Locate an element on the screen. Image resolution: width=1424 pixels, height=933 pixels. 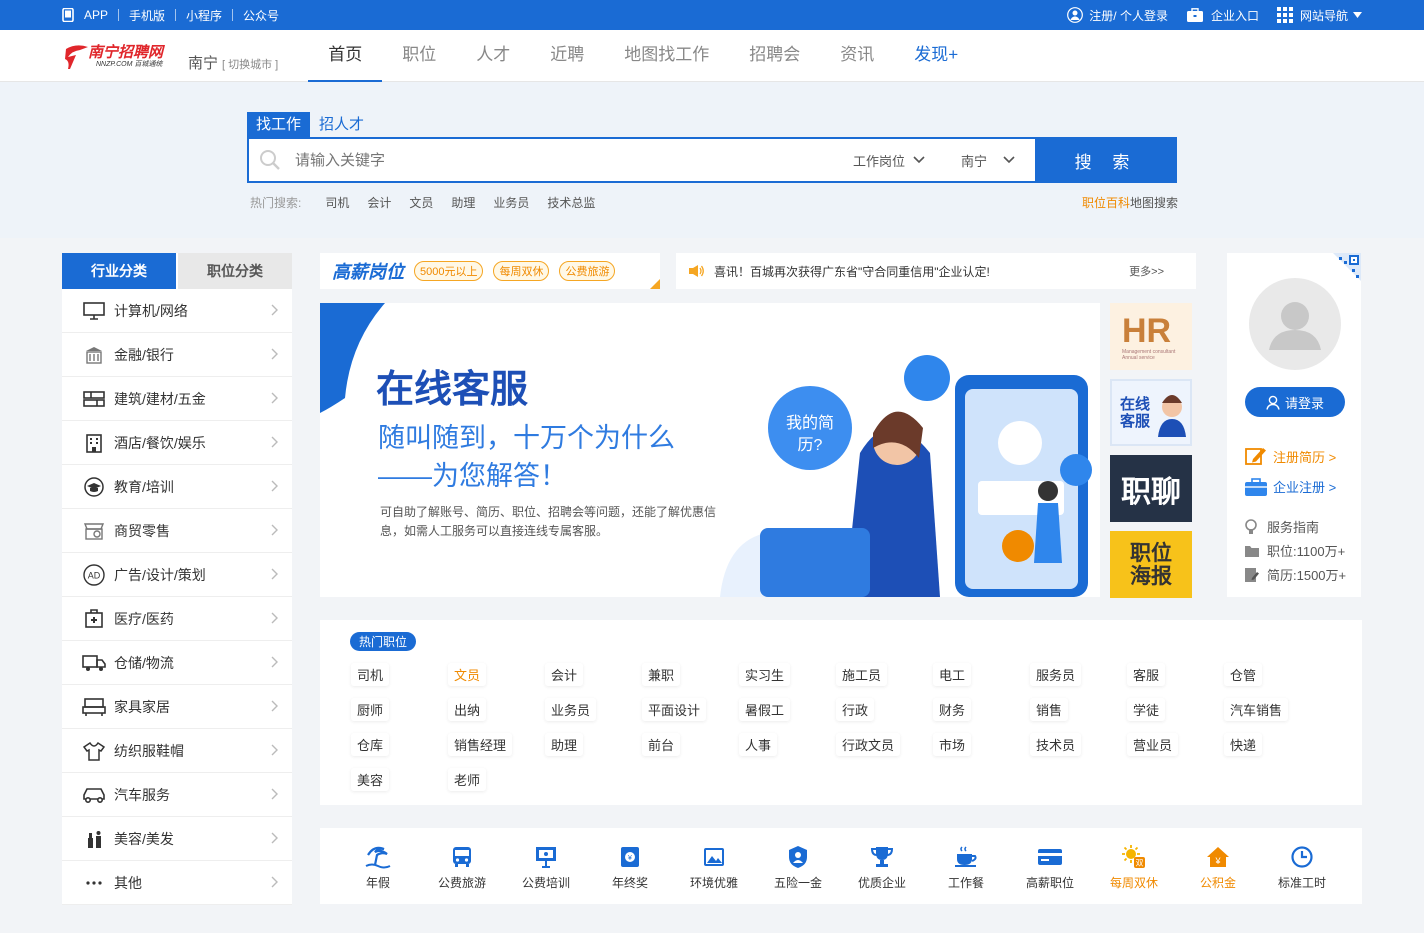
category-item: 美容/美发 is located at coordinates (177, 839).